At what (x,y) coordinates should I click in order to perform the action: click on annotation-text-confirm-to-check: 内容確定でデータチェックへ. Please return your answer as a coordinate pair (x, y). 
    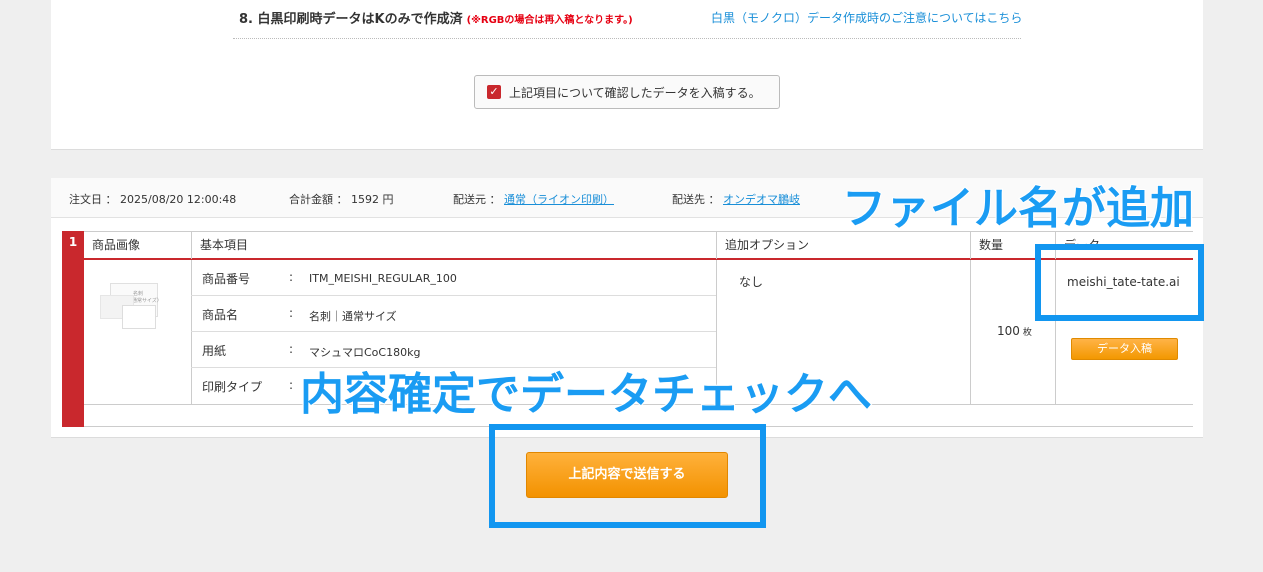
    Looking at the image, I should click on (586, 394).